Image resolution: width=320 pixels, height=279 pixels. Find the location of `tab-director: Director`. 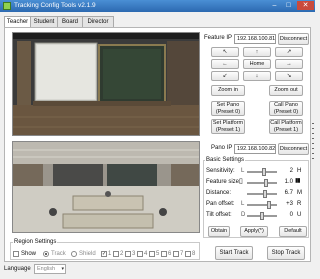

tab-director: Director is located at coordinates (98, 21).